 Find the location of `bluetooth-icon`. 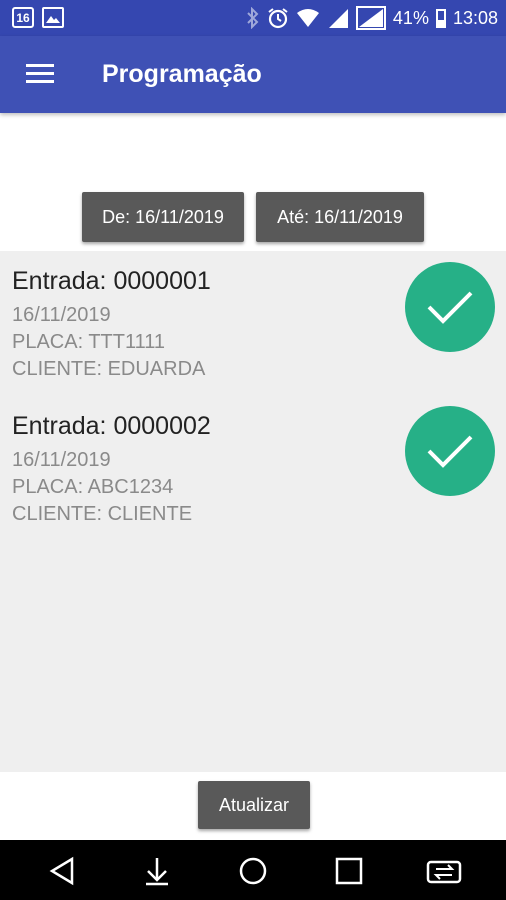

bluetooth-icon is located at coordinates (253, 18).